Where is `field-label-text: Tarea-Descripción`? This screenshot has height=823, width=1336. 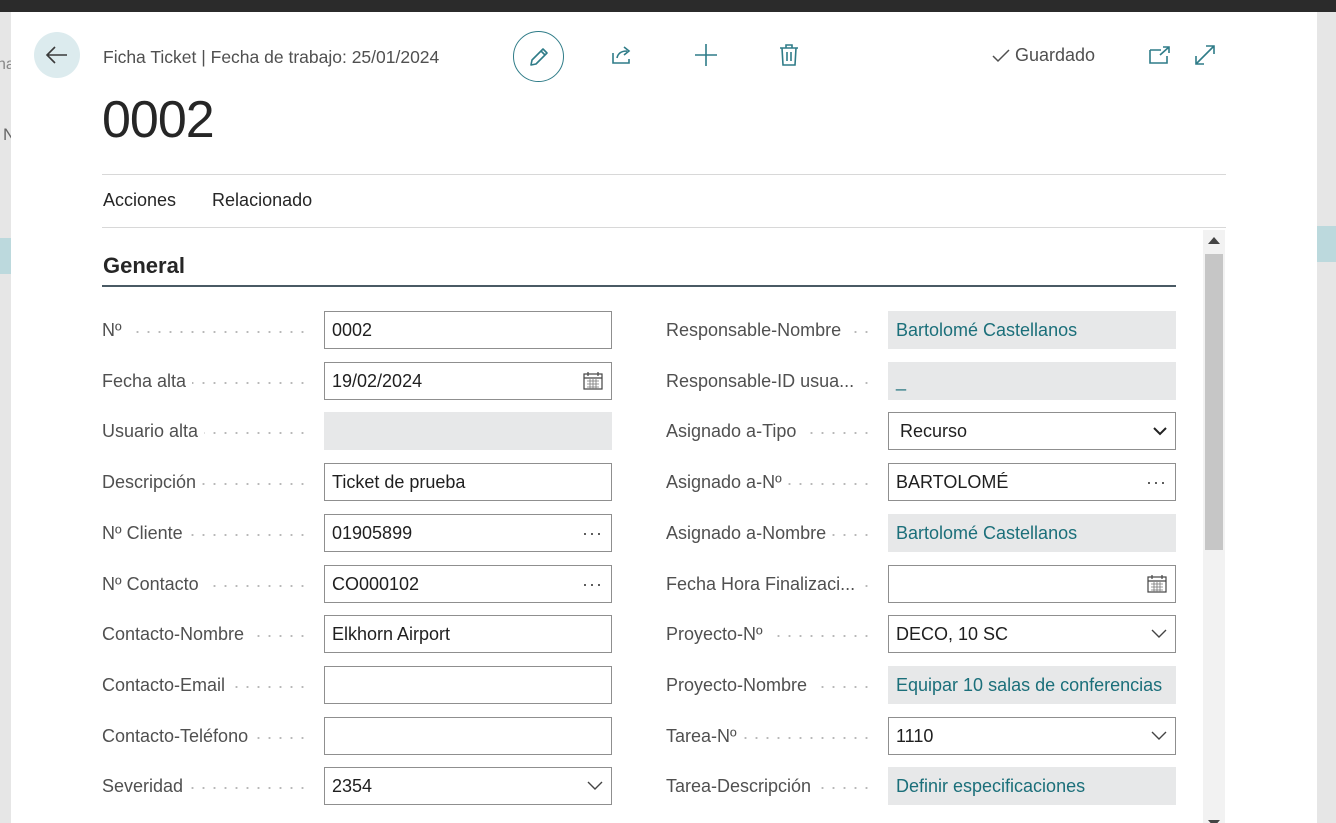
field-label-text: Tarea-Descripción is located at coordinates (742, 786).